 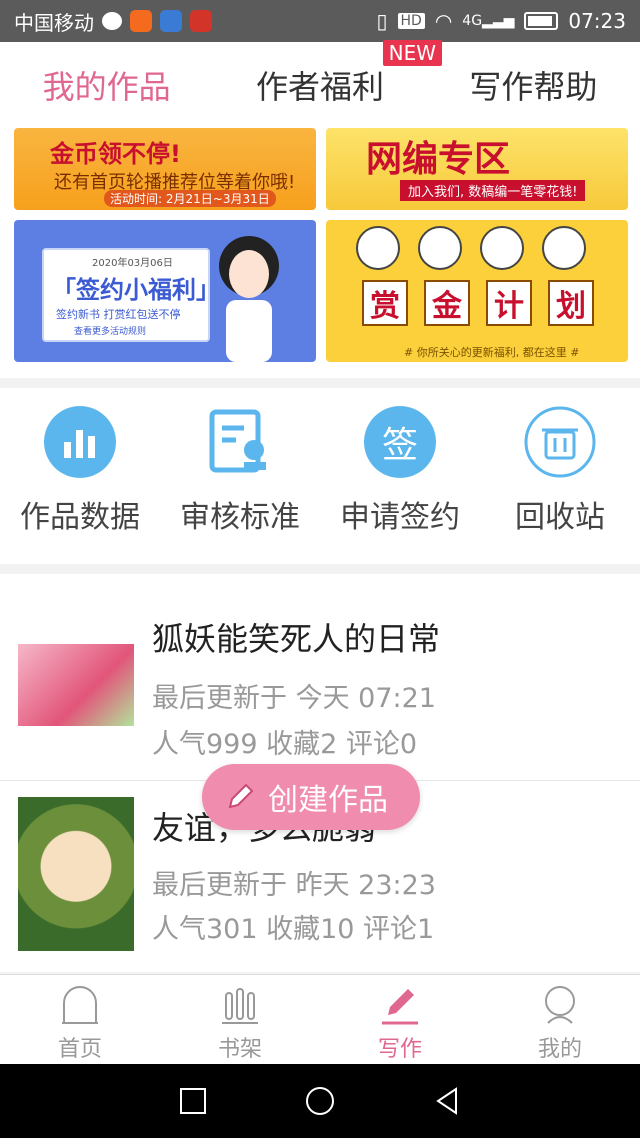 I want to click on banner-headline: 「签约小福利」, so click(x=136, y=290).